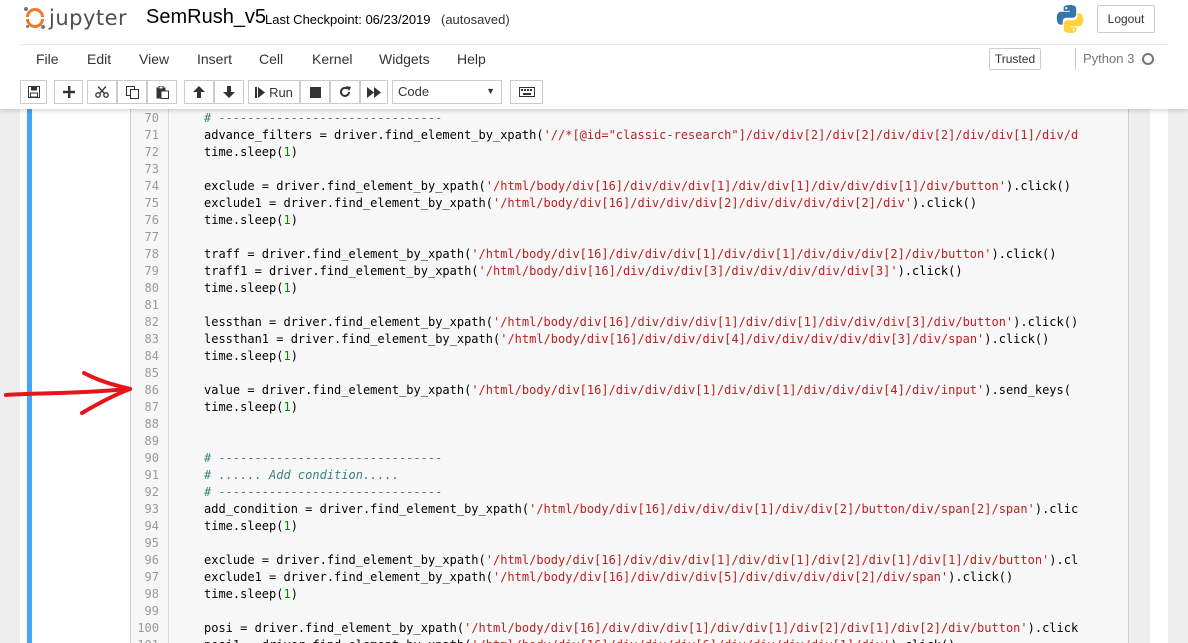 The width and height of the screenshot is (1188, 643). Describe the element at coordinates (148, 628) in the screenshot. I see `line-number: 100` at that location.